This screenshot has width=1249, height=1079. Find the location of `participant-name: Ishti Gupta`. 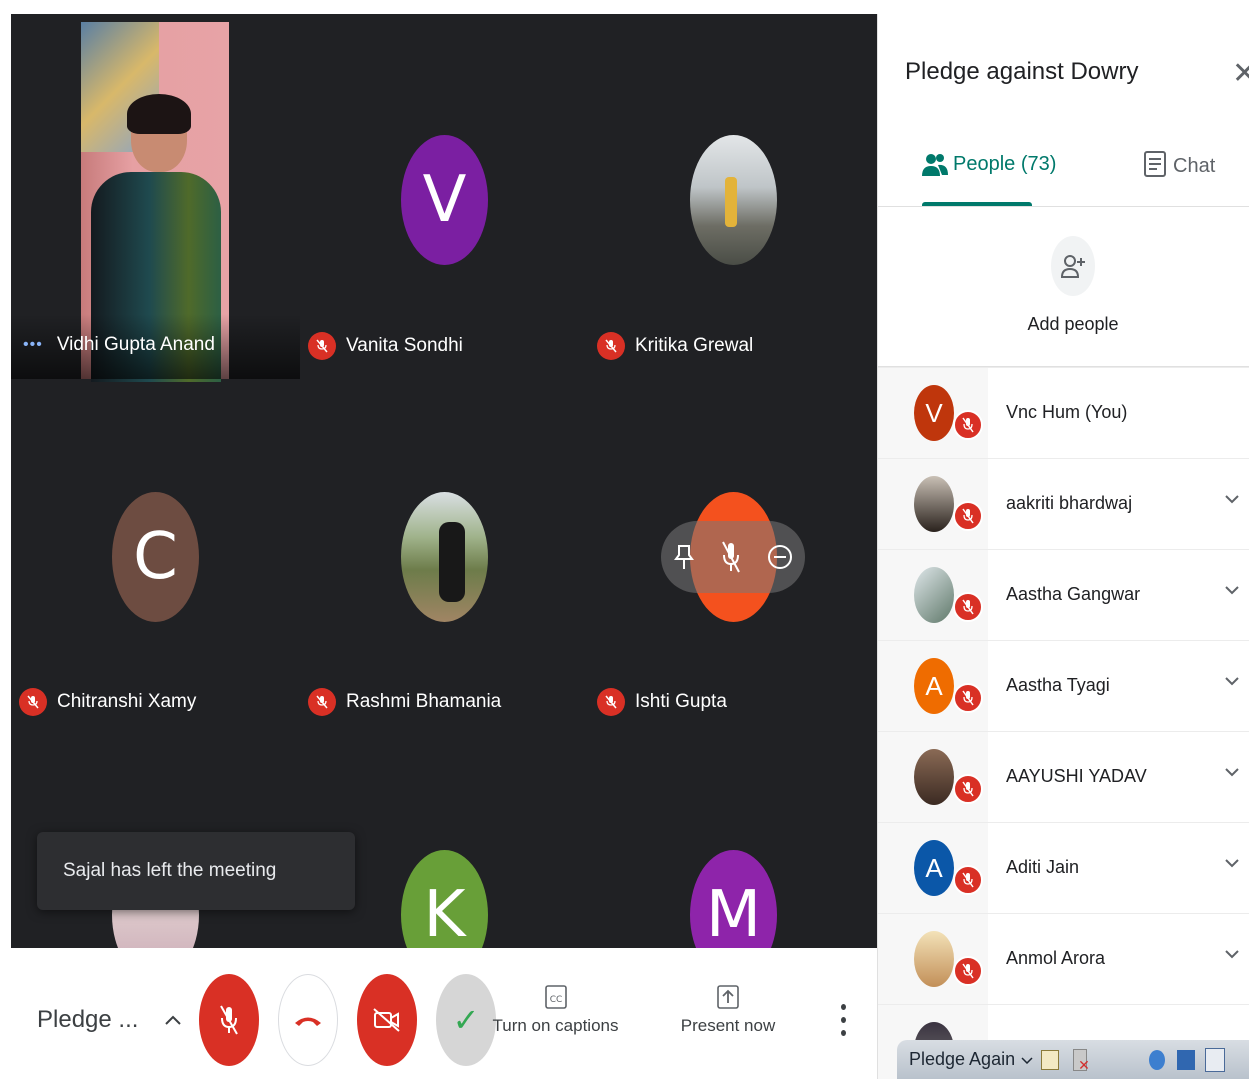

participant-name: Ishti Gupta is located at coordinates (681, 701).